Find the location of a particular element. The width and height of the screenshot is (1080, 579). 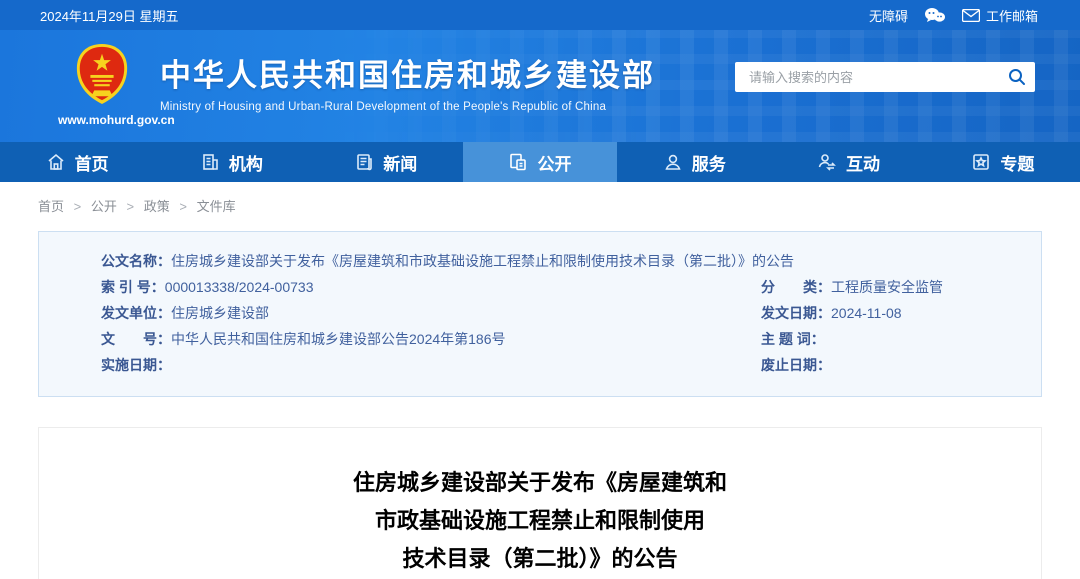

nav-label: 服务 is located at coordinates (708, 164).